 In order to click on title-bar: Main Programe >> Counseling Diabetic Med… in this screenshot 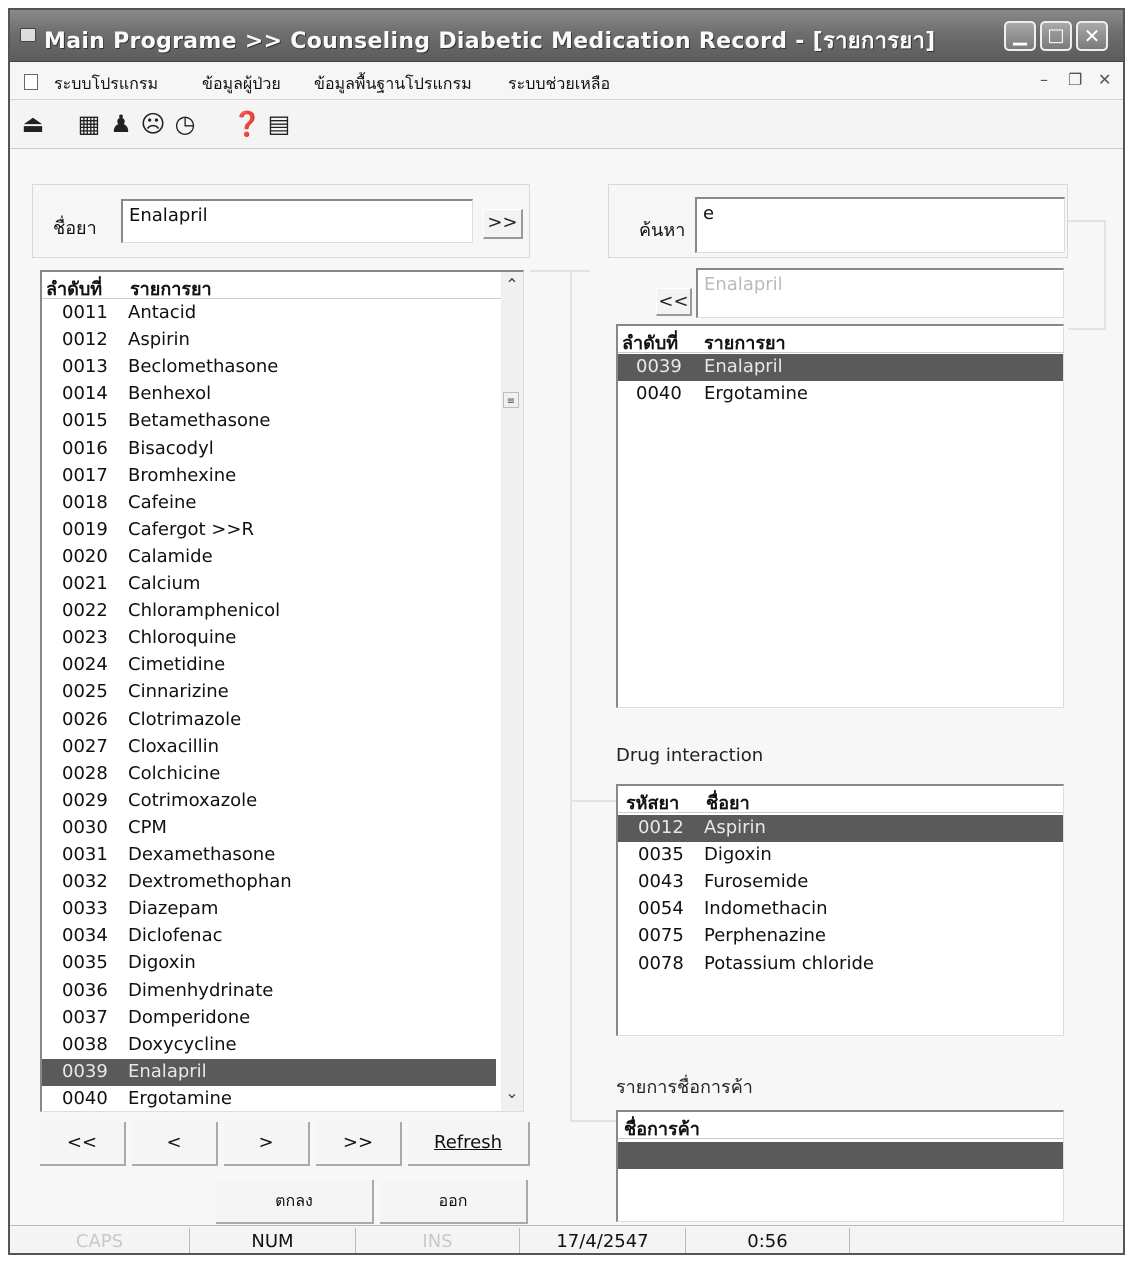, I will do `click(566, 36)`.